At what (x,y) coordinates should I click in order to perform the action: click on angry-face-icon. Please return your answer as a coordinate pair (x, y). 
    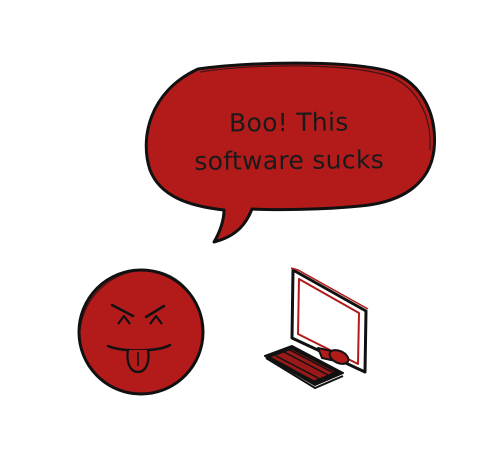
    Looking at the image, I should click on (141, 332).